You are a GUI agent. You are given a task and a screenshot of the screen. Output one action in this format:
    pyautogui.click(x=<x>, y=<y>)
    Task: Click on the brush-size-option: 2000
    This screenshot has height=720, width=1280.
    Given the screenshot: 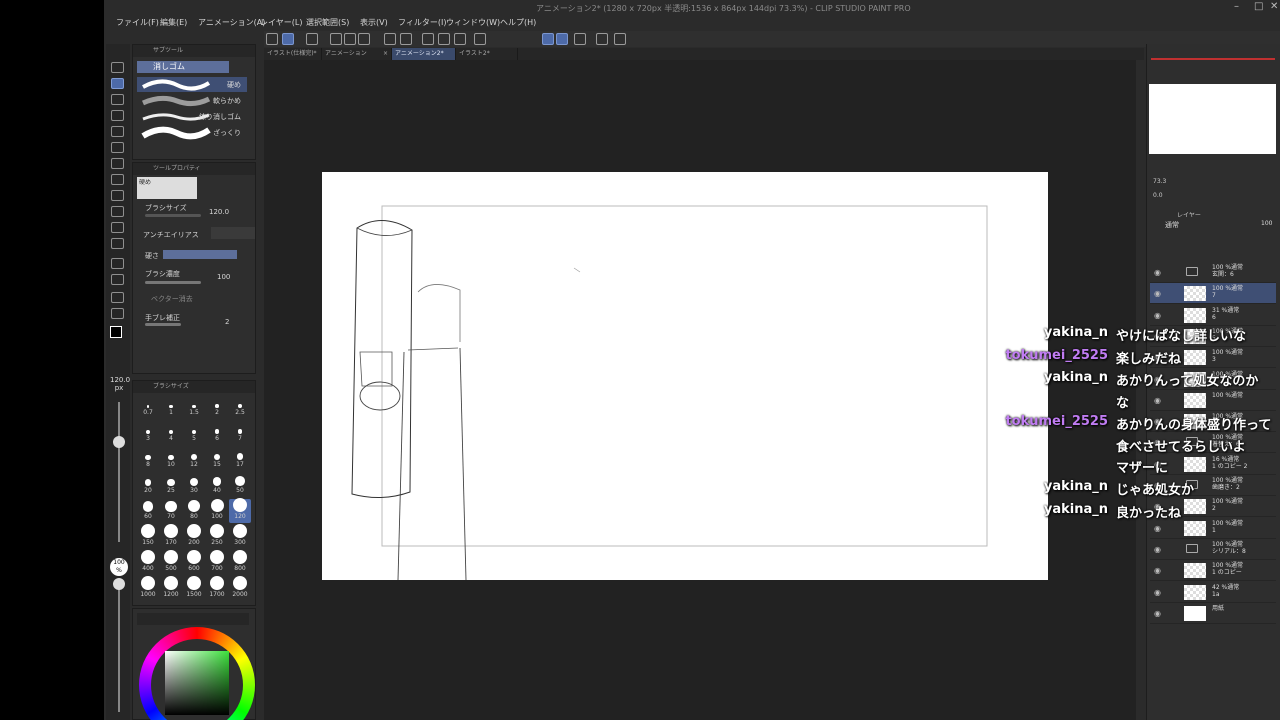 What is the action you would take?
    pyautogui.click(x=240, y=588)
    